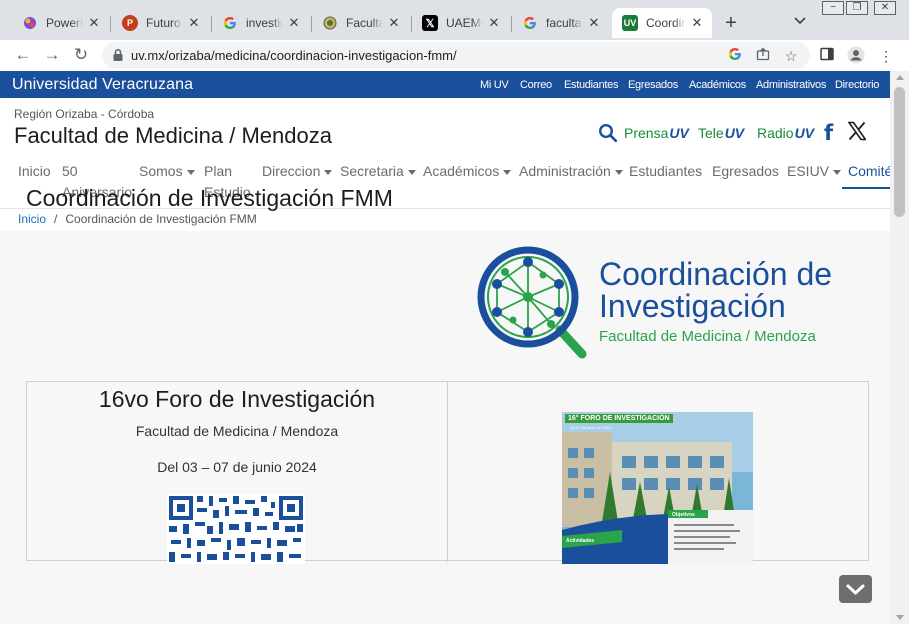 The width and height of the screenshot is (909, 624). Describe the element at coordinates (800, 21) in the screenshot. I see `tab-search-icon` at that location.